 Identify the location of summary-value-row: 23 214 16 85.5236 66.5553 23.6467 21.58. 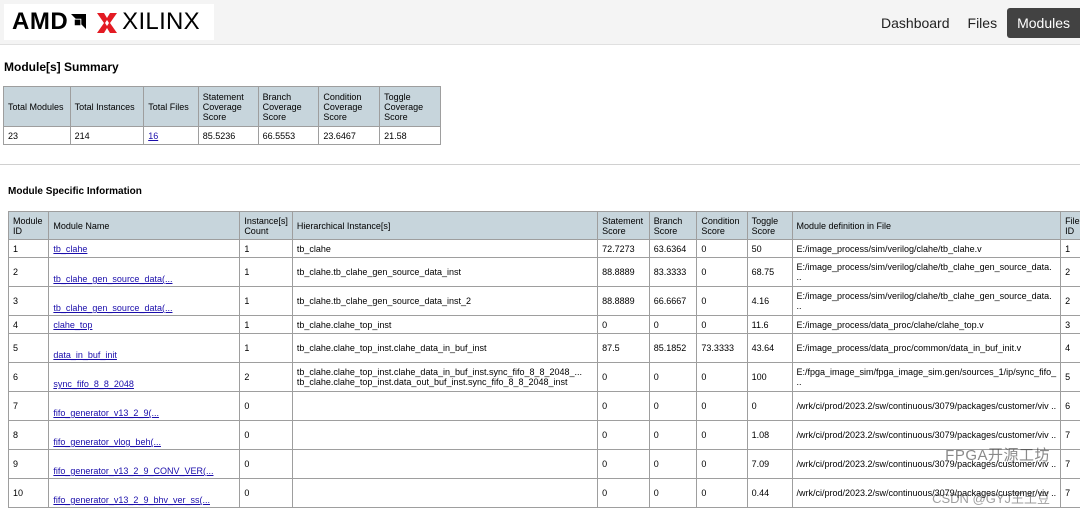
(222, 135).